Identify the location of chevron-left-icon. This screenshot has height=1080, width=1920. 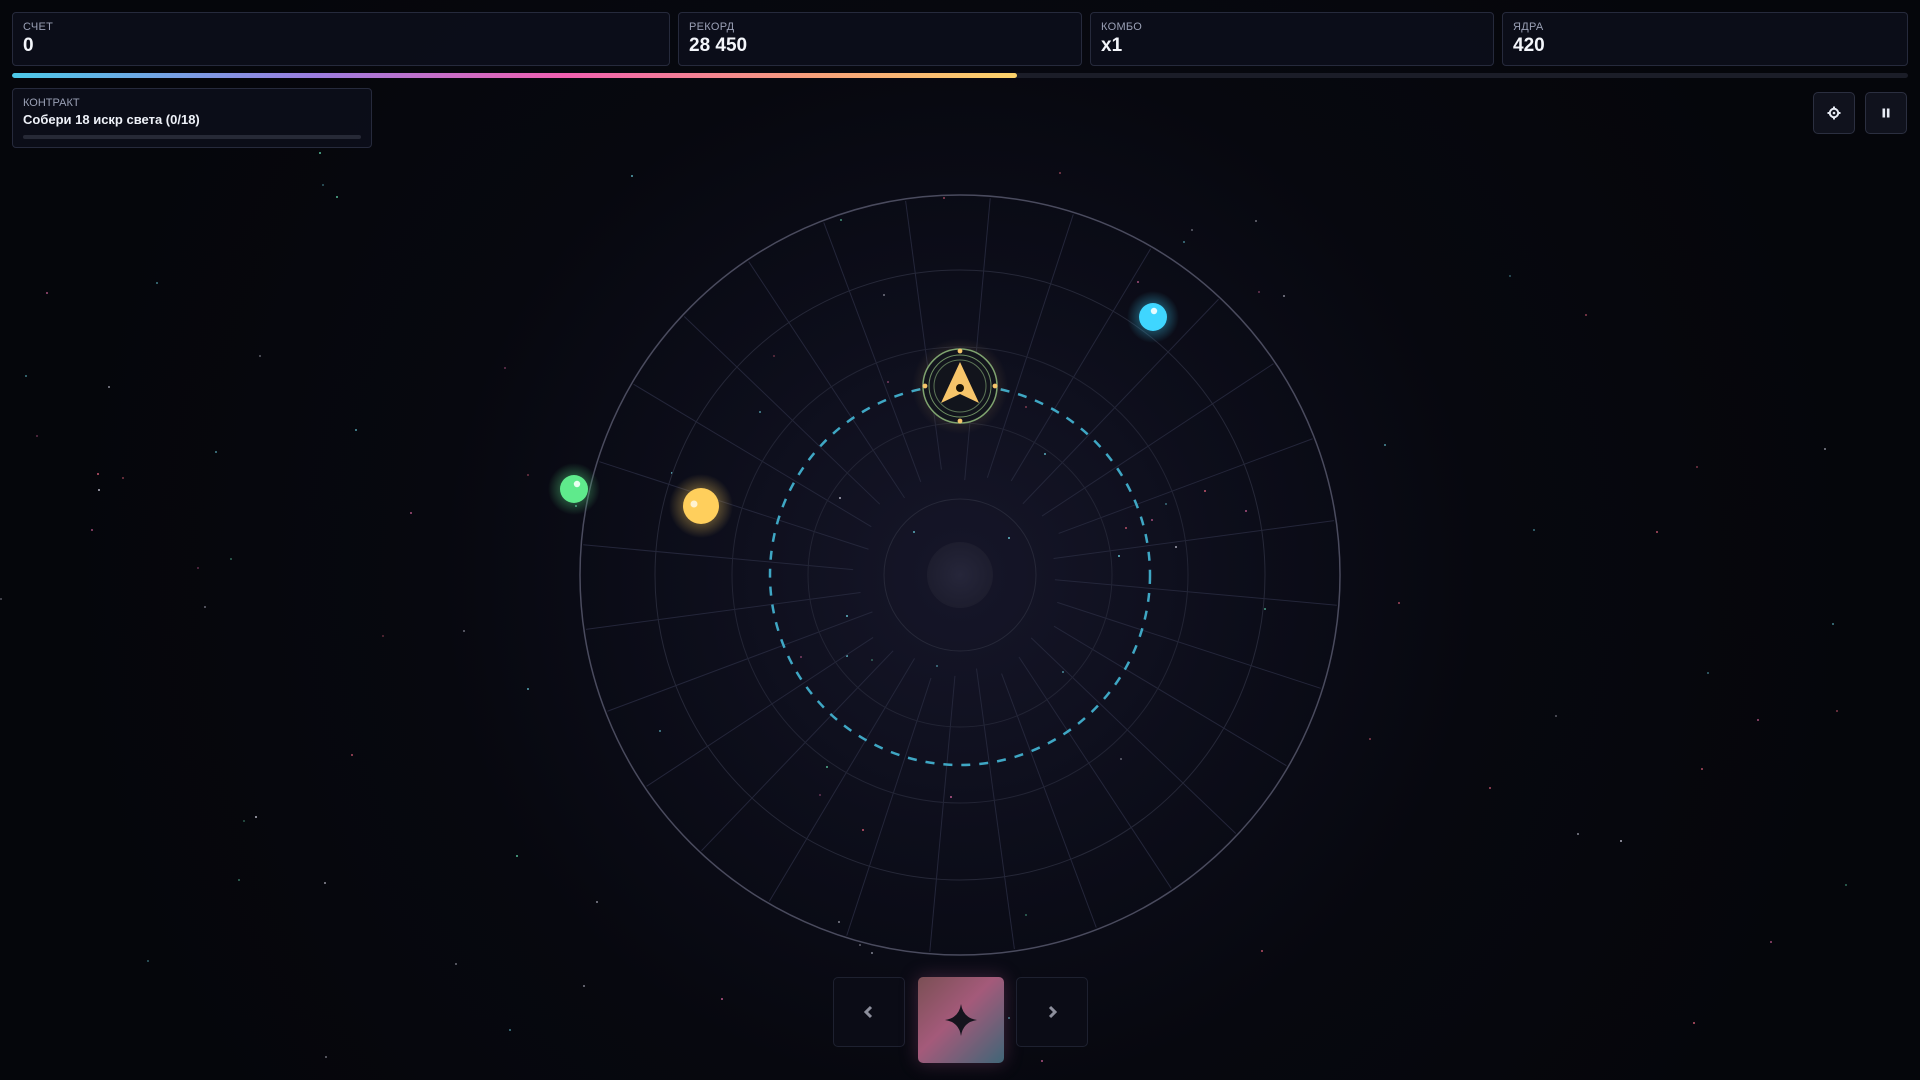
(868, 1012).